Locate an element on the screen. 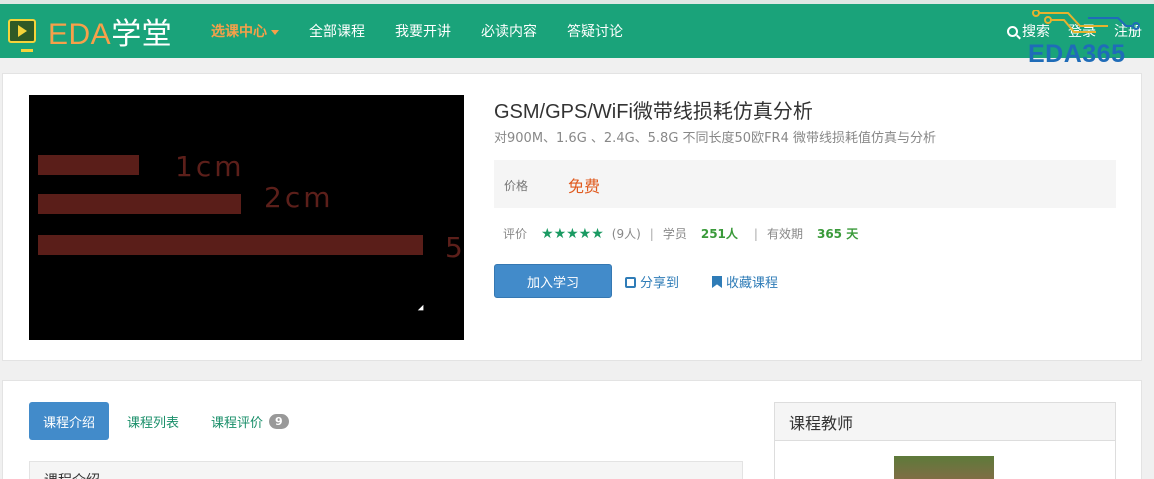 The image size is (1154, 479). main-menu: 选课中心 全部课程 我要开讲 必读内容 答疑讨论 is located at coordinates (432, 31).